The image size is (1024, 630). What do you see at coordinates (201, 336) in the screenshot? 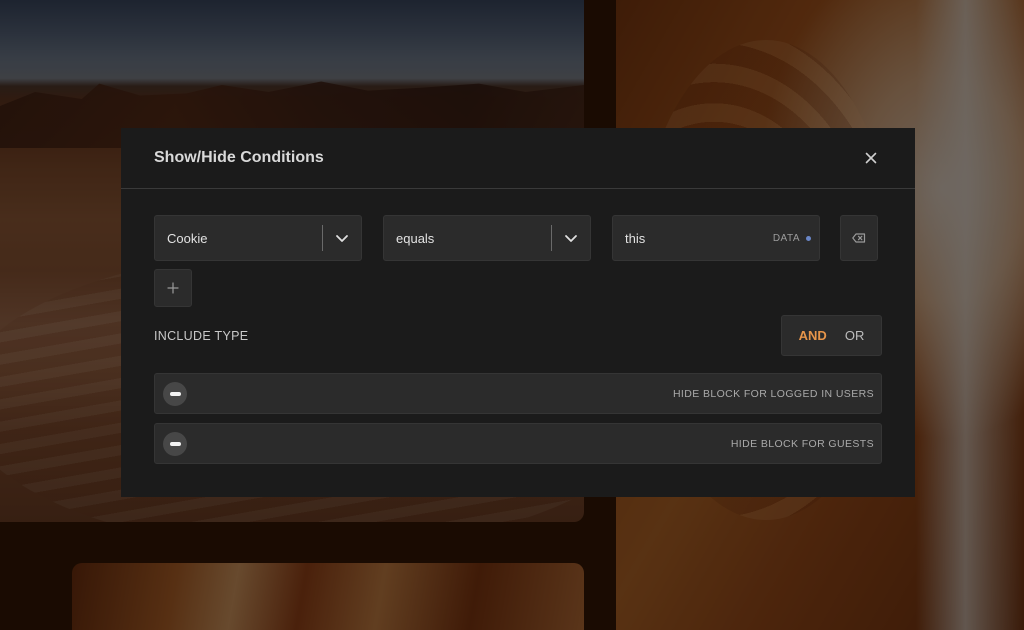
I see `include-type-label: INCLUDE TYPE` at bounding box center [201, 336].